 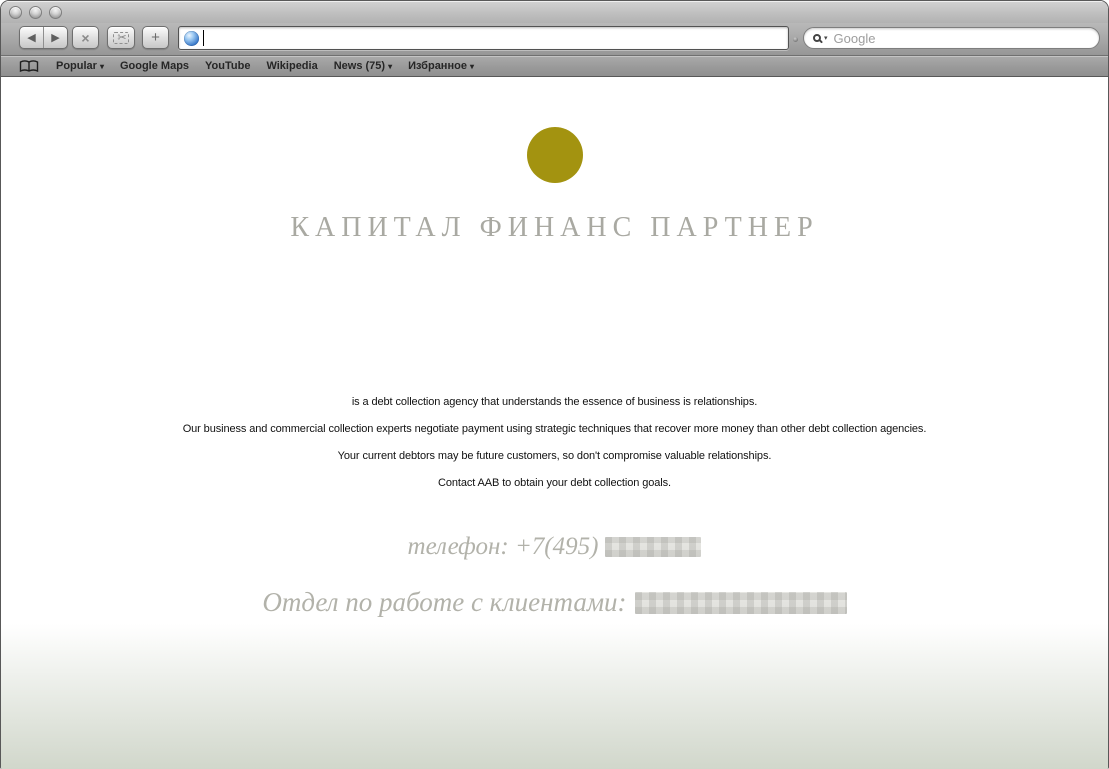 I want to click on bookmark-label: Popular, so click(x=76, y=66).